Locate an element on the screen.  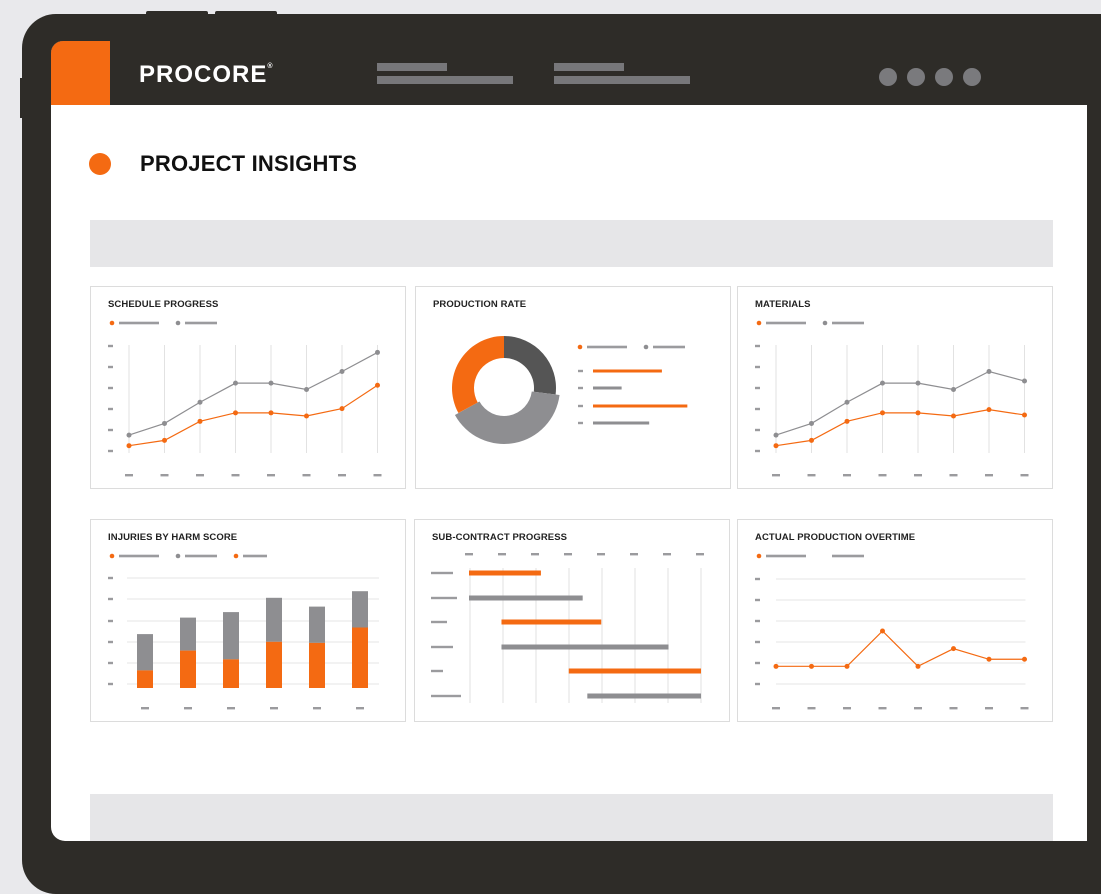
legend-bar is located at coordinates (621, 423).